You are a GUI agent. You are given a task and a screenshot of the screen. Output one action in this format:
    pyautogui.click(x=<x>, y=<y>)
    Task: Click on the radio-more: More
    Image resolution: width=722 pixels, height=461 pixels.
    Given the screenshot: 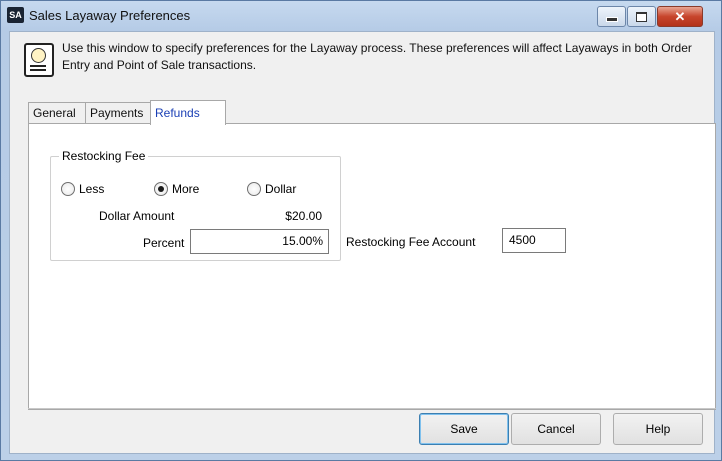 What is the action you would take?
    pyautogui.click(x=176, y=189)
    